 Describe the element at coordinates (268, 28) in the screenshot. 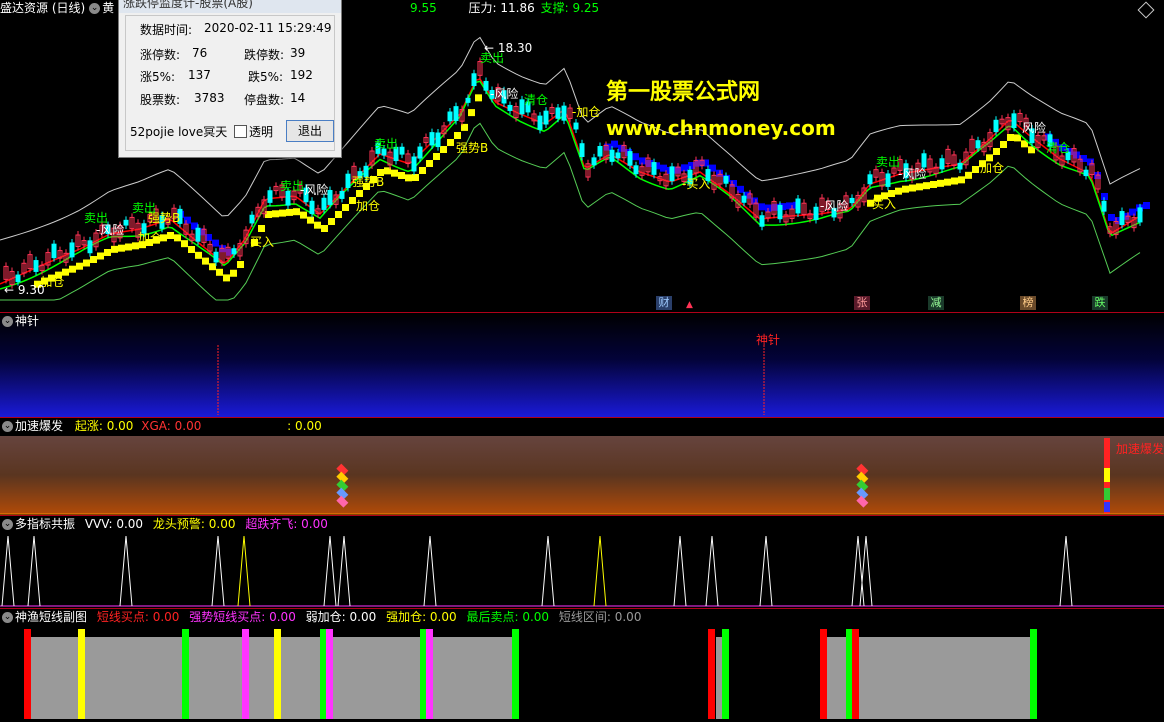

I see `time-value: 2020-02-11 15:29:49` at that location.